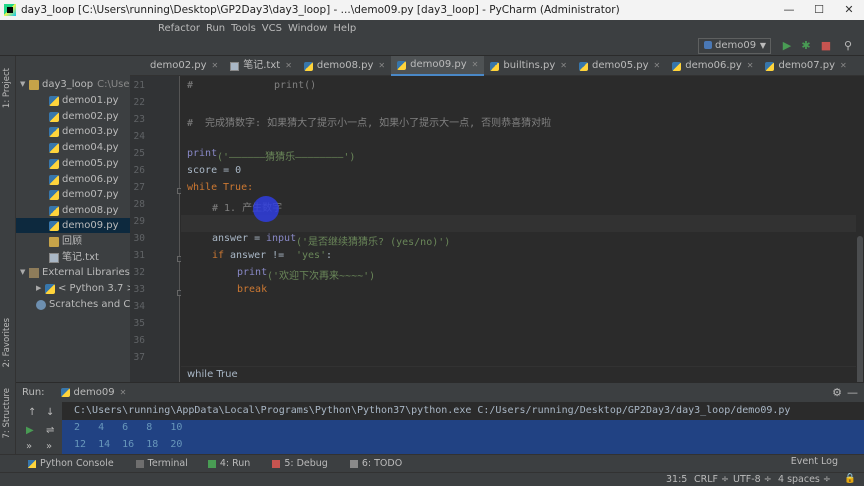 Image resolution: width=864 pixels, height=486 pixels. What do you see at coordinates (34, 84) in the screenshot?
I see `folder-icon` at bounding box center [34, 84].